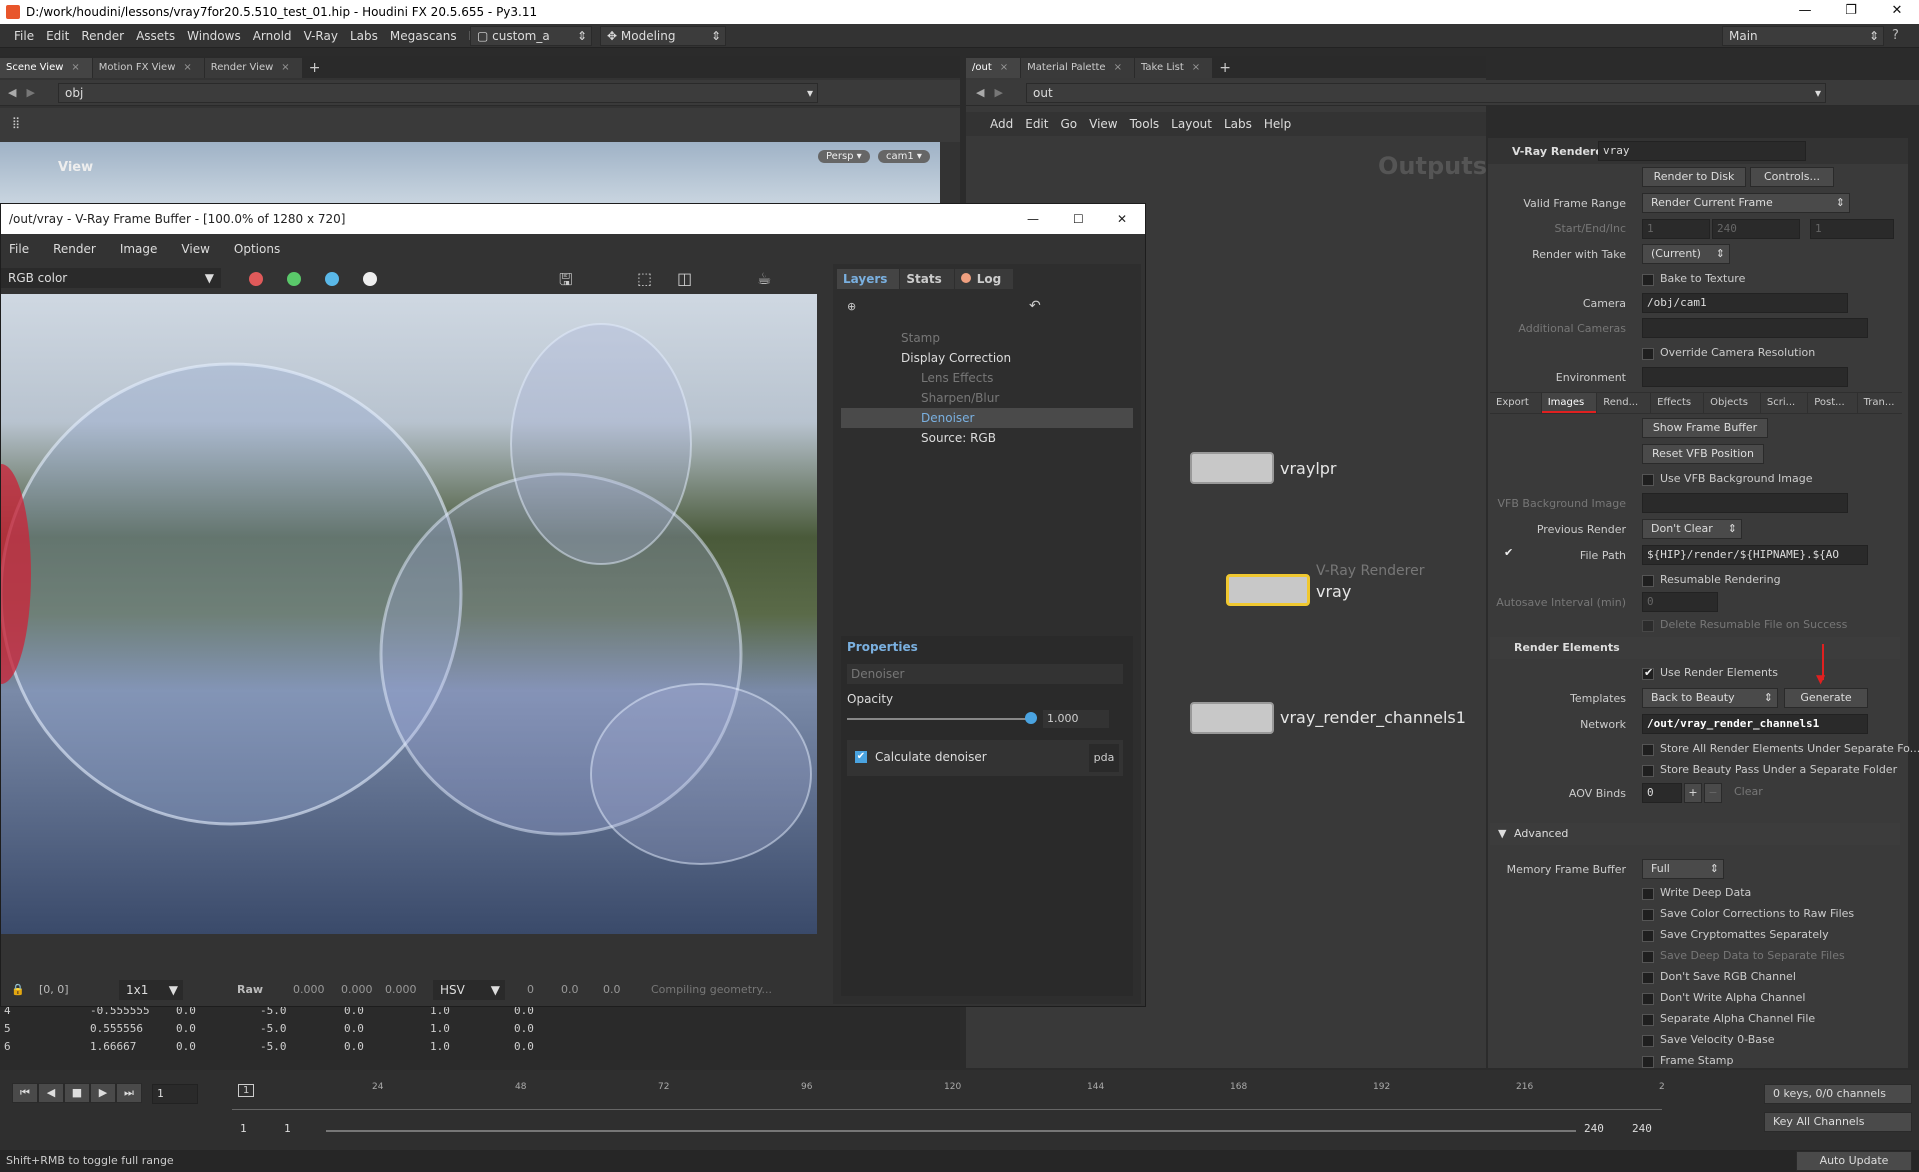 This screenshot has height=1172, width=1919. What do you see at coordinates (1677, 403) in the screenshot?
I see `tab-effects: Effects` at bounding box center [1677, 403].